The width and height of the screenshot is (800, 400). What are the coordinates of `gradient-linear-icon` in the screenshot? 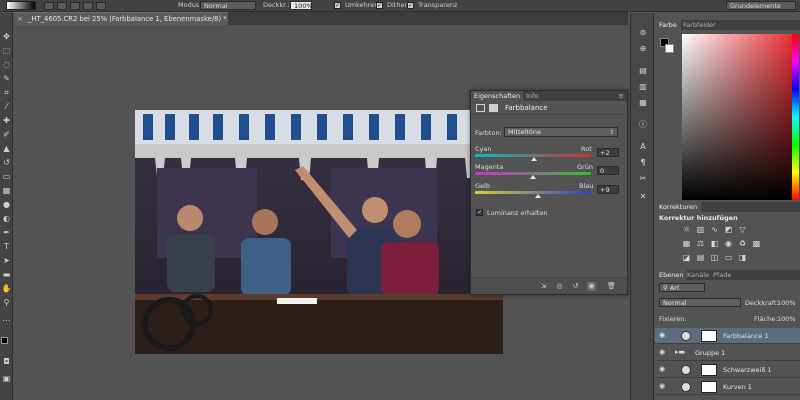 It's located at (49, 6).